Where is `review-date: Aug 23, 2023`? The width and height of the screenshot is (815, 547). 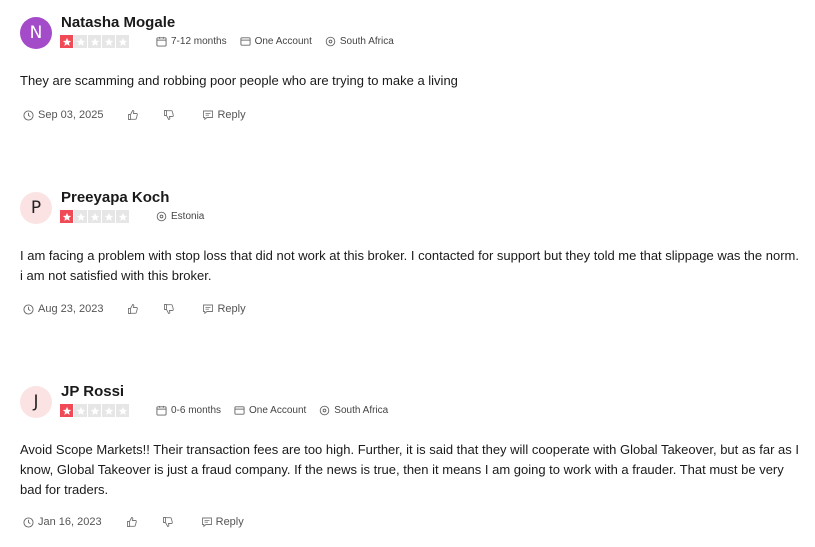 review-date: Aug 23, 2023 is located at coordinates (63, 309).